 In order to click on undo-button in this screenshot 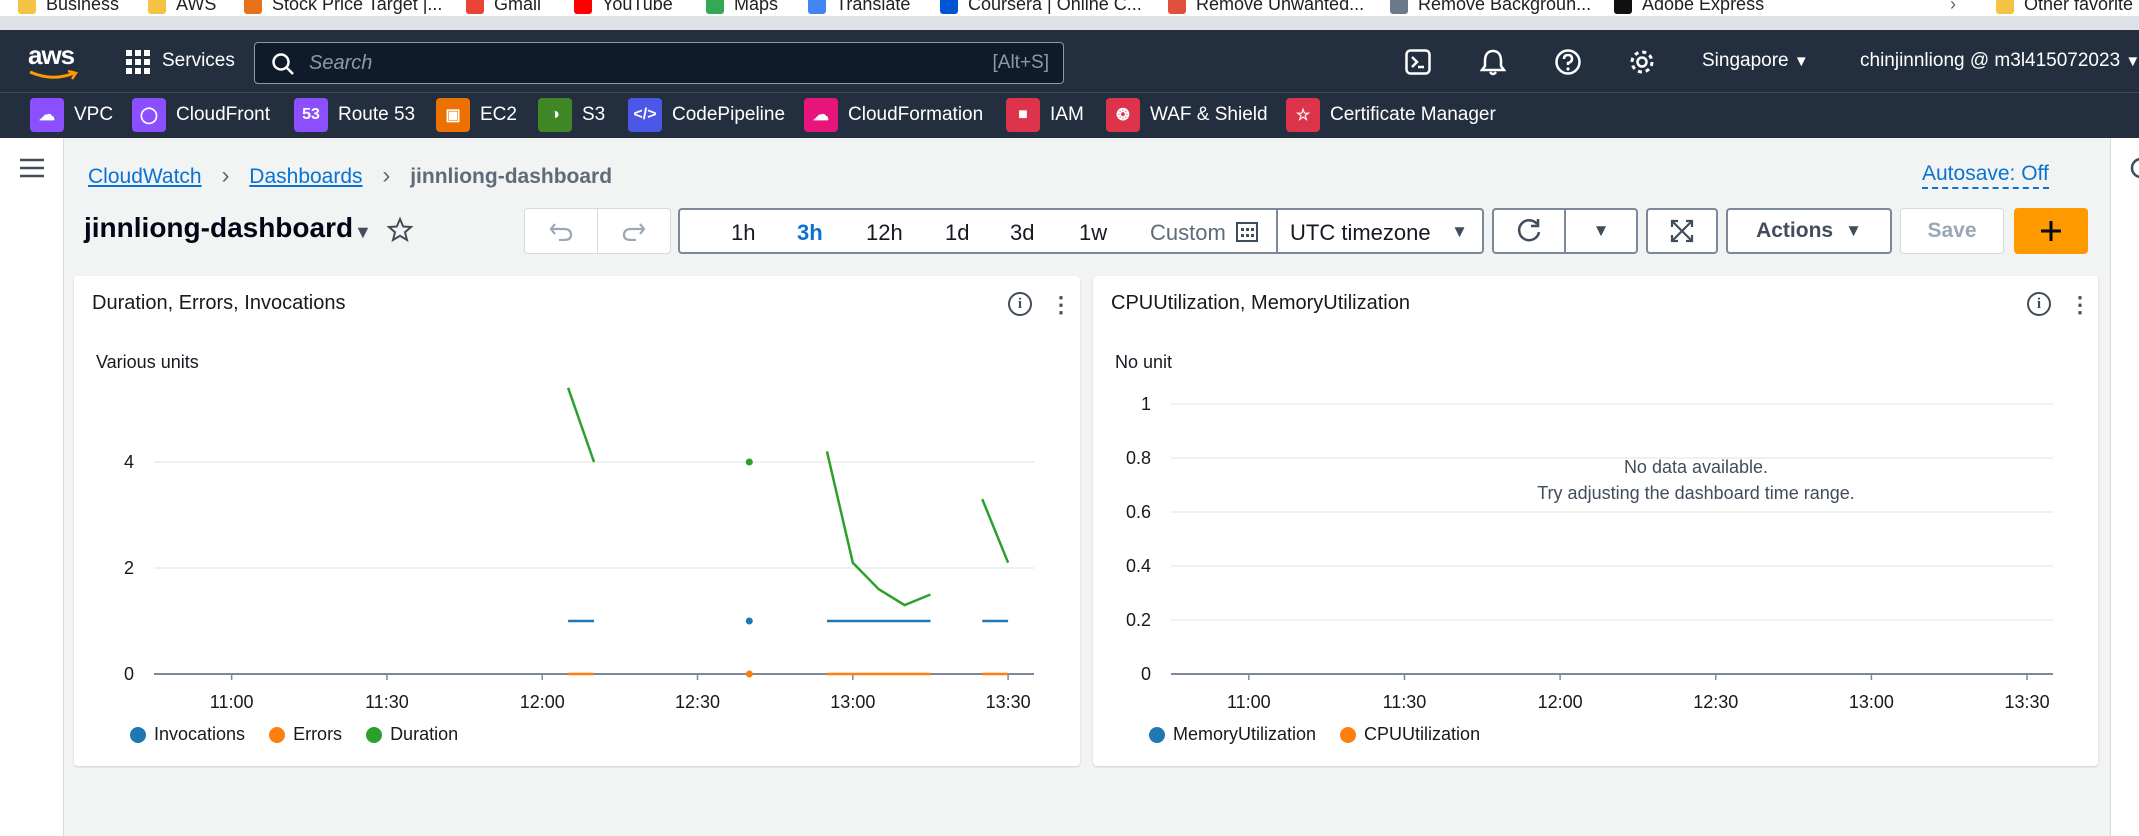, I will do `click(561, 231)`.